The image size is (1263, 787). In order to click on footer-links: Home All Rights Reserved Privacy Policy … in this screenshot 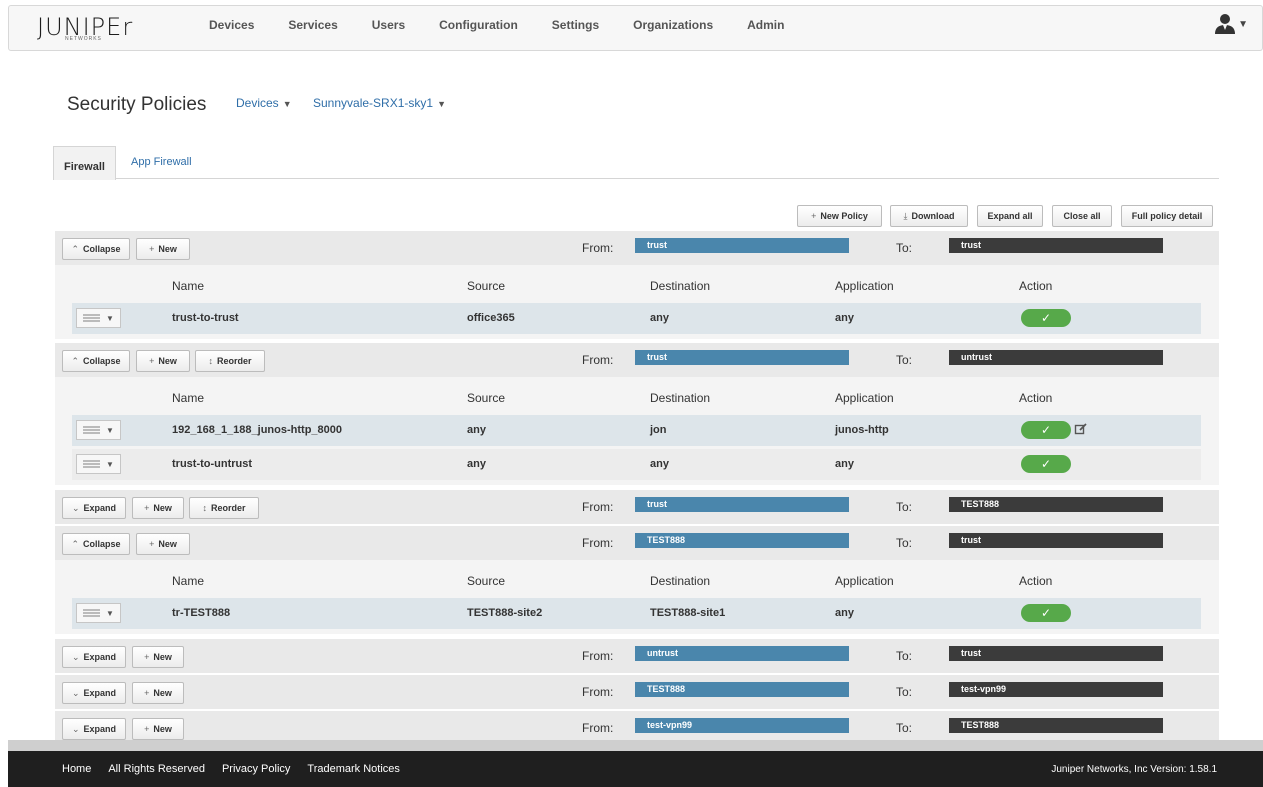, I will do `click(239, 769)`.